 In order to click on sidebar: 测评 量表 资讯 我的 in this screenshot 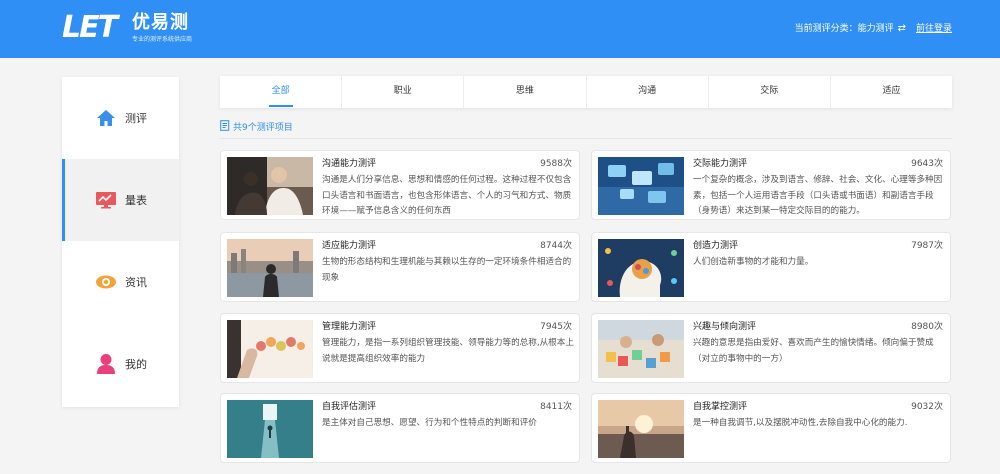, I will do `click(120, 242)`.